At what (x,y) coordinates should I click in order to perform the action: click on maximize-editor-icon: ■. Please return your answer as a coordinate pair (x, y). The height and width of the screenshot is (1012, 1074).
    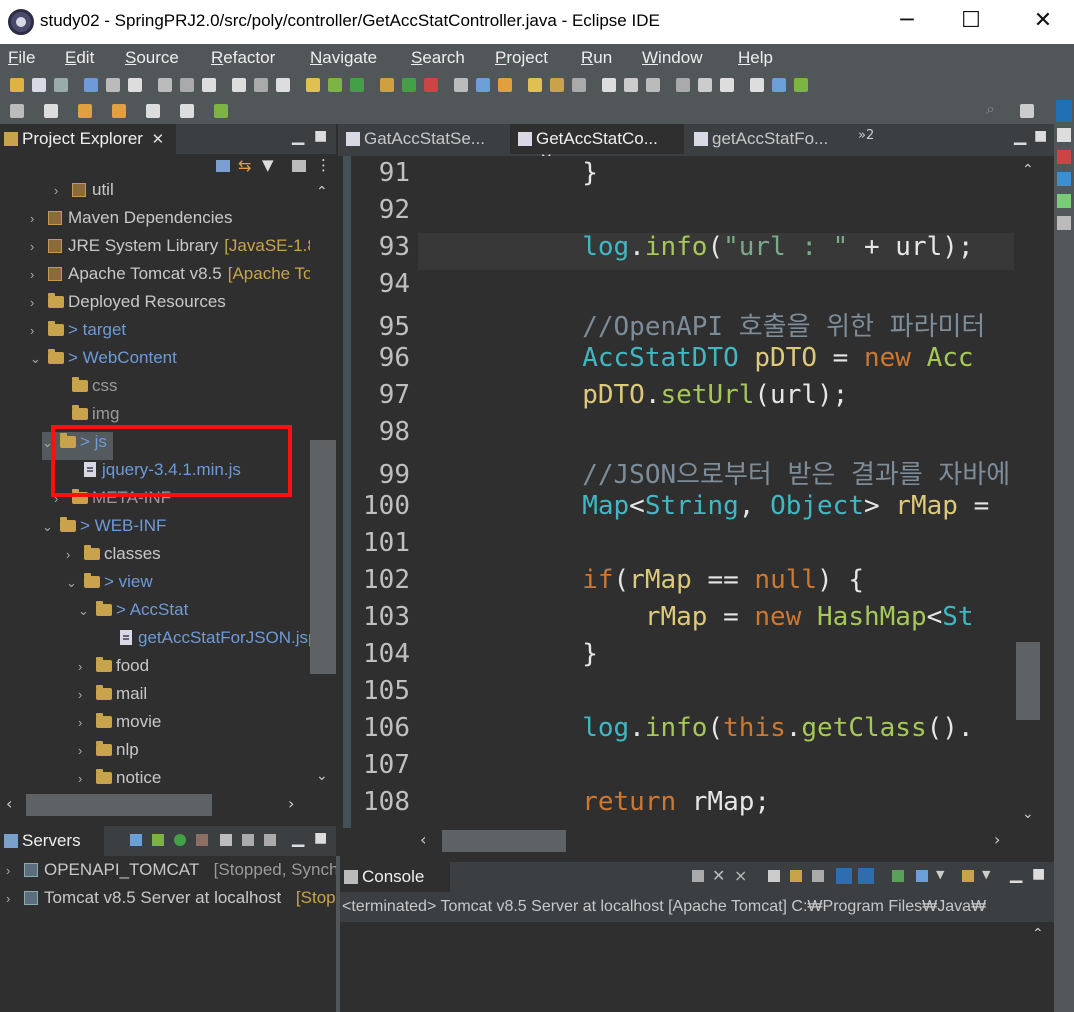
    Looking at the image, I should click on (1040, 136).